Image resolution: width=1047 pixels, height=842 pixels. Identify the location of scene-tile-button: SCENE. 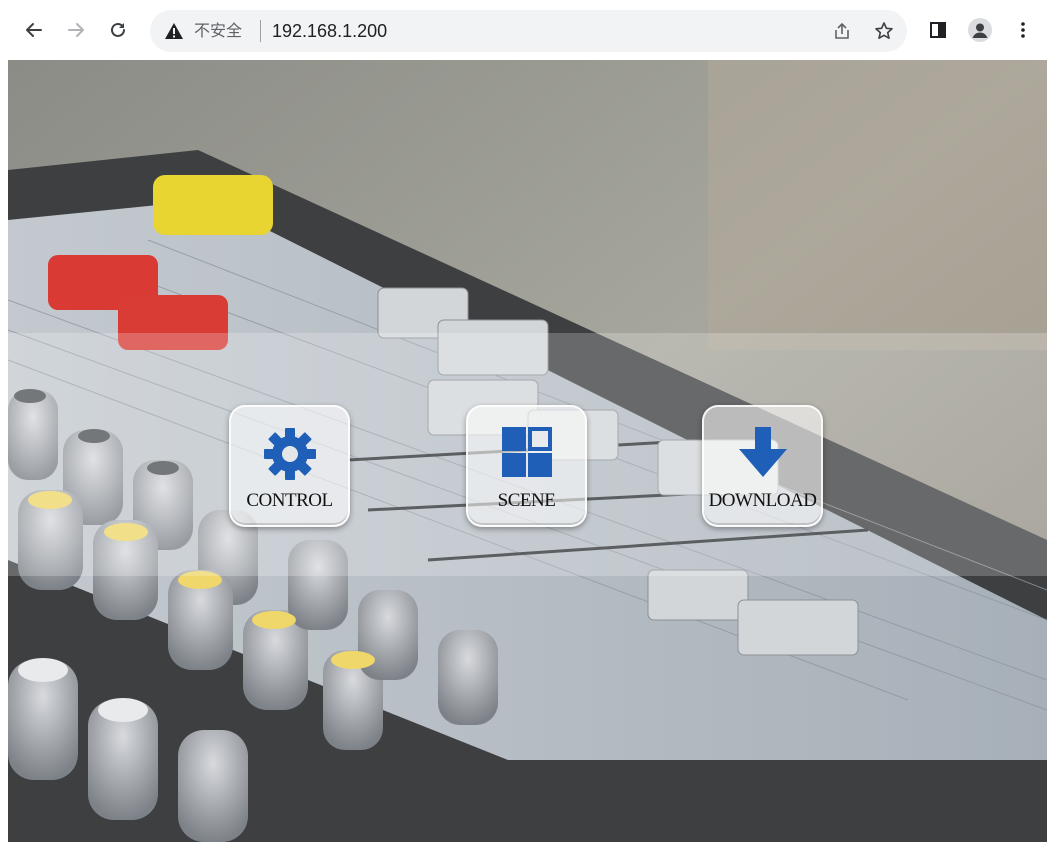
(526, 466).